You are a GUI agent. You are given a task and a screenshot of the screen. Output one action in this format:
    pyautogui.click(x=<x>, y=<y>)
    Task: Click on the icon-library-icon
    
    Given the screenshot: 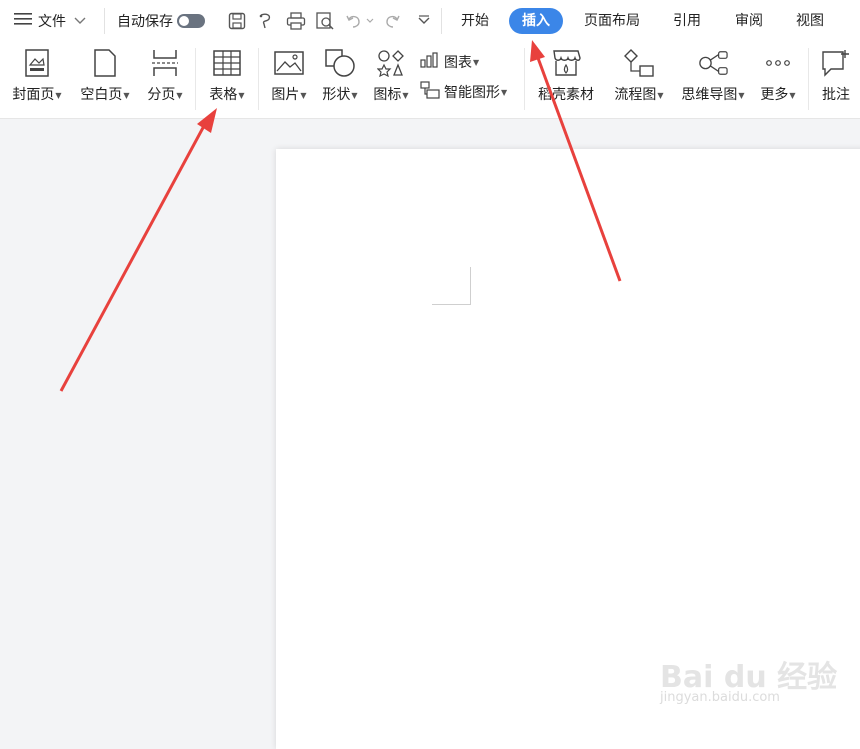 What is the action you would take?
    pyautogui.click(x=391, y=63)
    